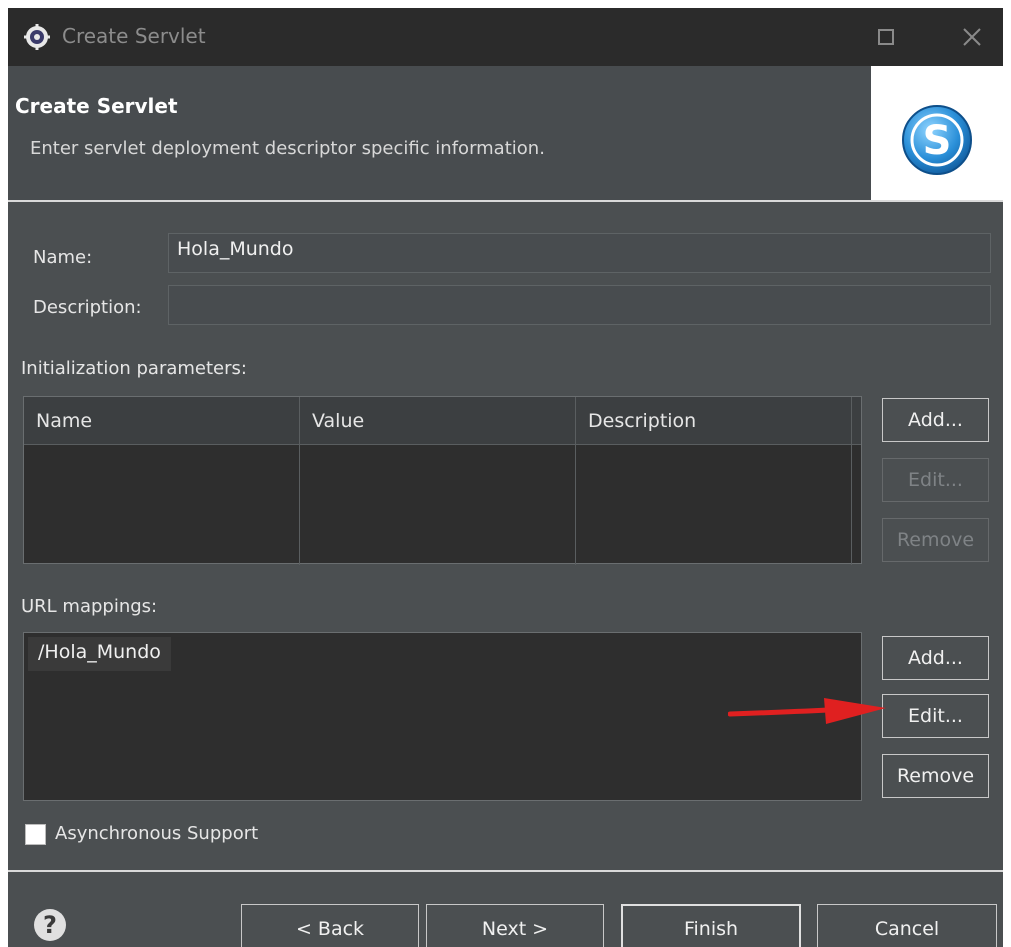 The height and width of the screenshot is (947, 1011). What do you see at coordinates (37, 37) in the screenshot?
I see `eclipse-gear-icon` at bounding box center [37, 37].